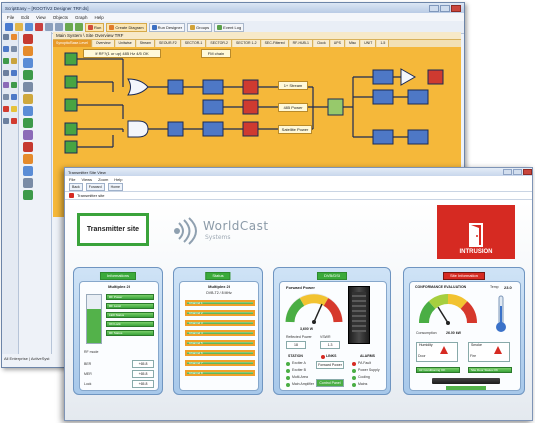 Image resolution: width=535 pixels, height=423 pixels. Describe the element at coordinates (9, 27) in the screenshot. I see `new-icon` at that location.